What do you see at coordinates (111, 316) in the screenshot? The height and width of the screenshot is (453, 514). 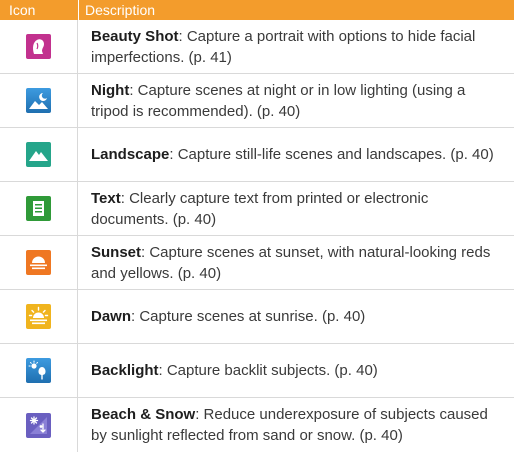 I see `mode-name: Dawn` at bounding box center [111, 316].